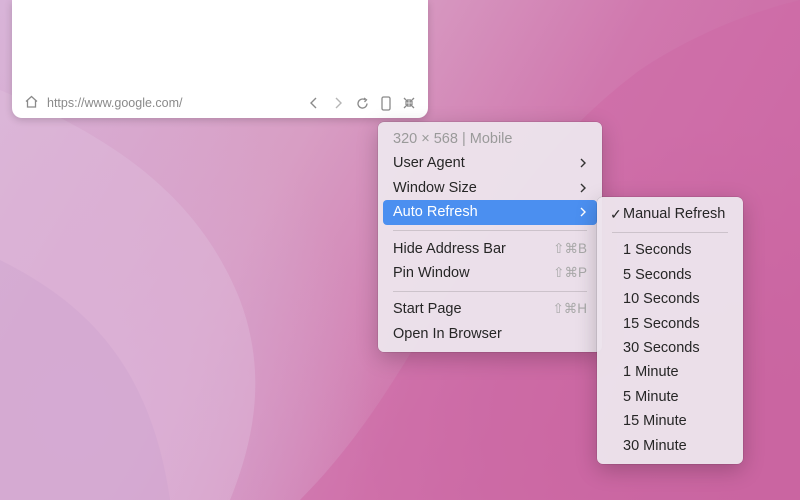  Describe the element at coordinates (177, 103) in the screenshot. I see `url-text: https://www.google.com/` at that location.